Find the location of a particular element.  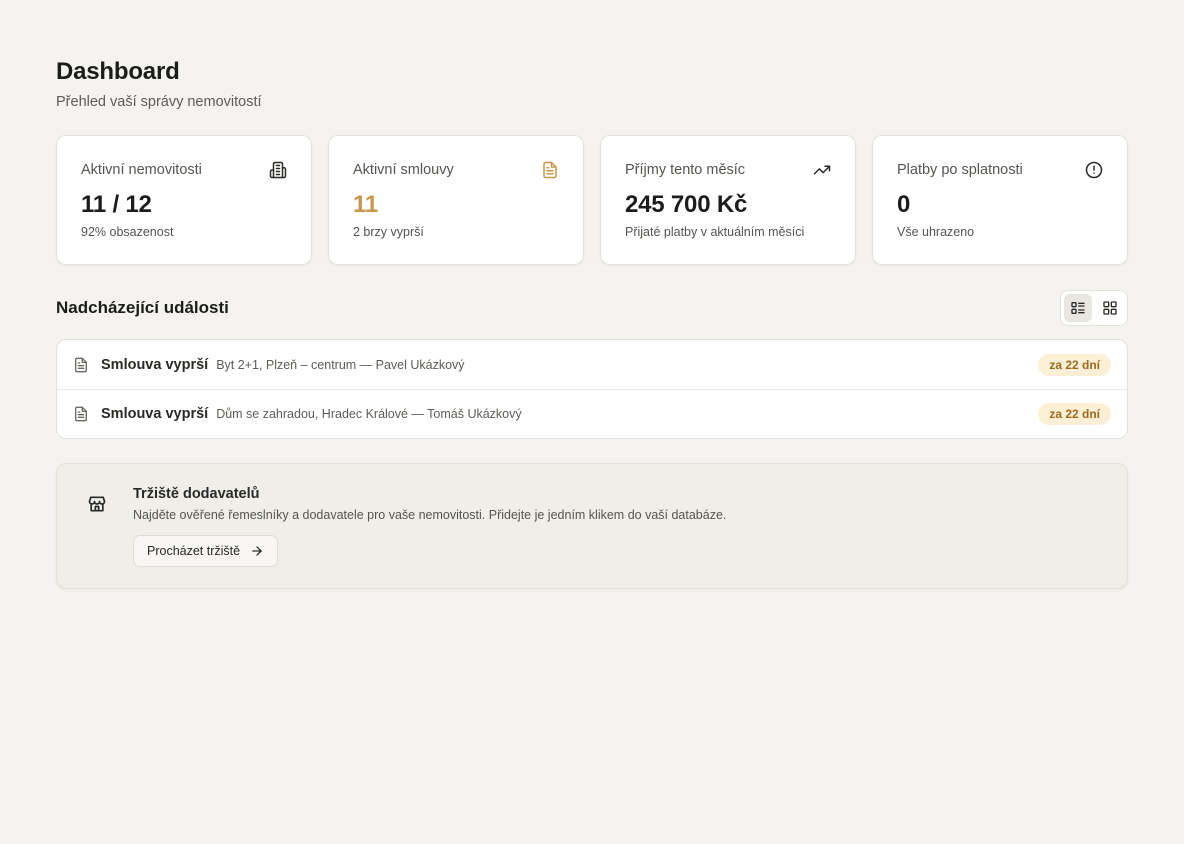

browse-marketplace-button: Procházet tržiště is located at coordinates (206, 551).